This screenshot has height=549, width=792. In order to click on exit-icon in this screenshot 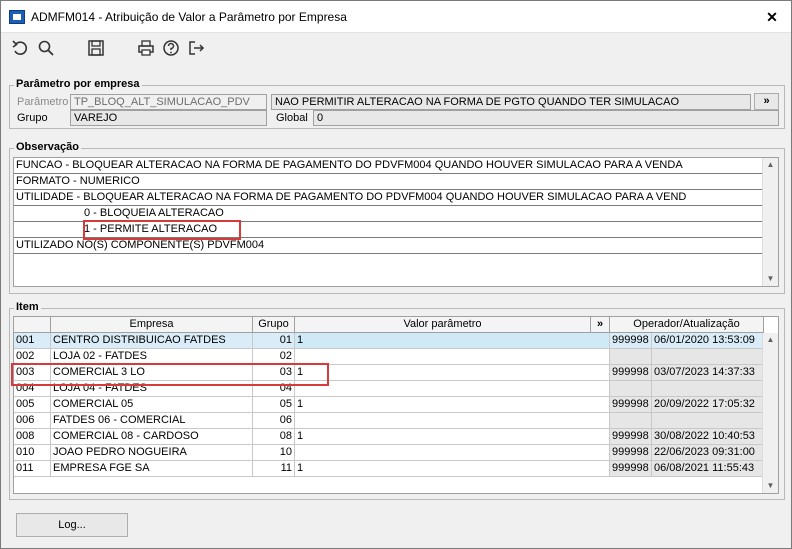, I will do `click(196, 48)`.